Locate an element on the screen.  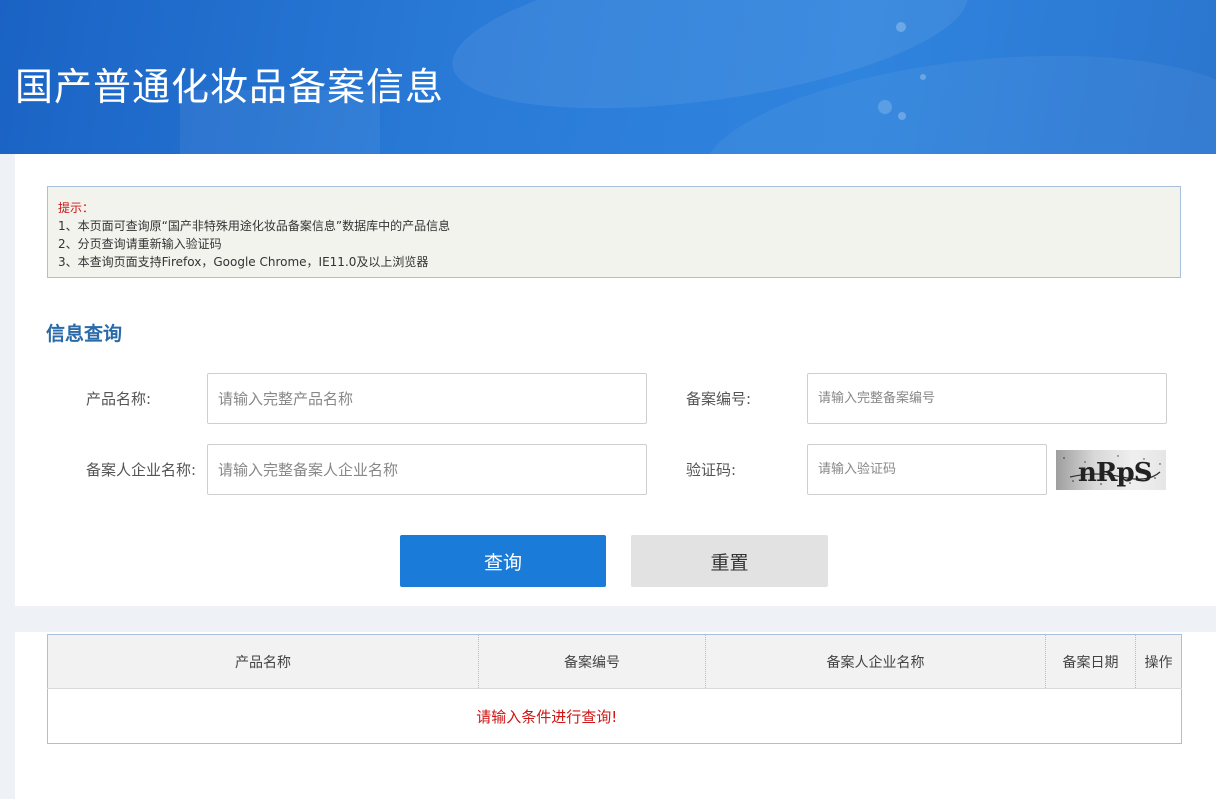
section-title: 信息查询 is located at coordinates (84, 334).